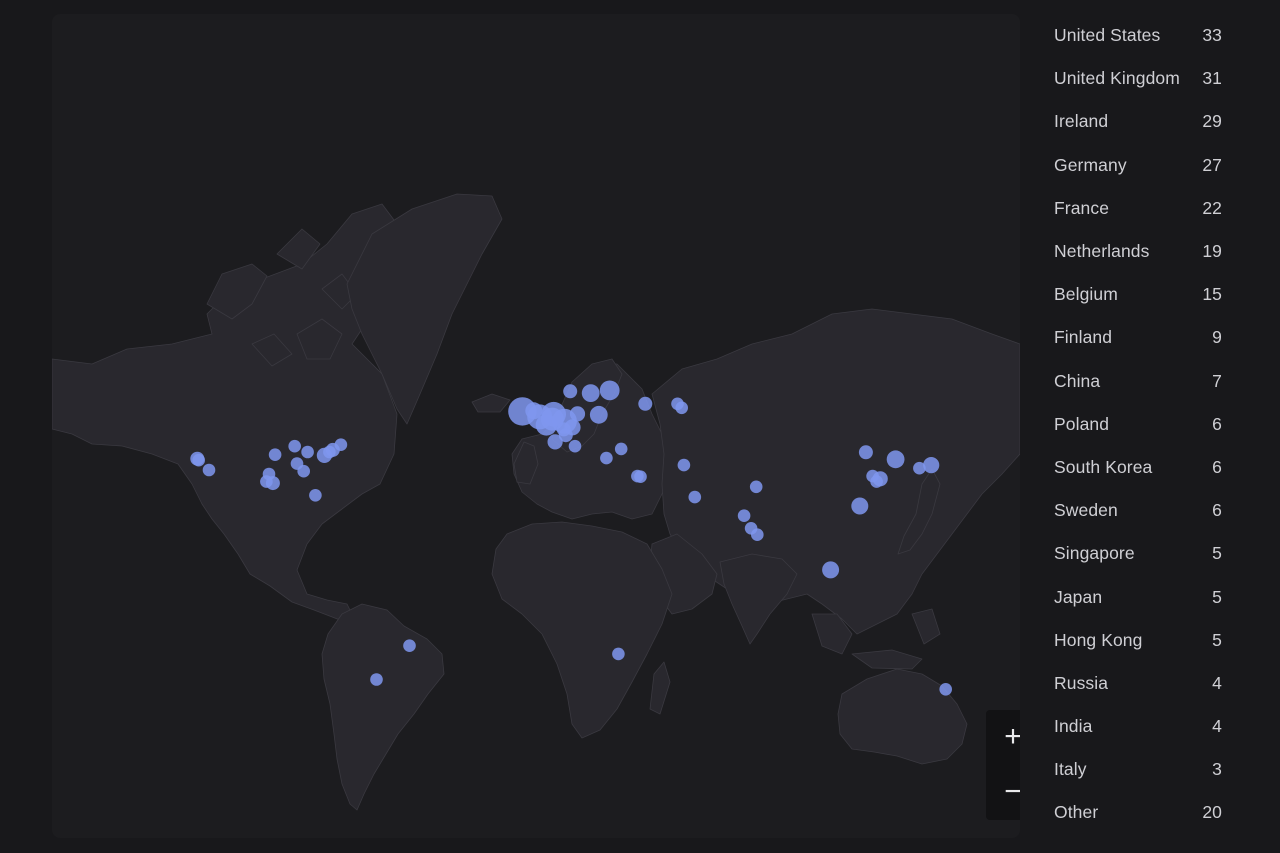  What do you see at coordinates (1212, 207) in the screenshot?
I see `country-count: 22` at bounding box center [1212, 207].